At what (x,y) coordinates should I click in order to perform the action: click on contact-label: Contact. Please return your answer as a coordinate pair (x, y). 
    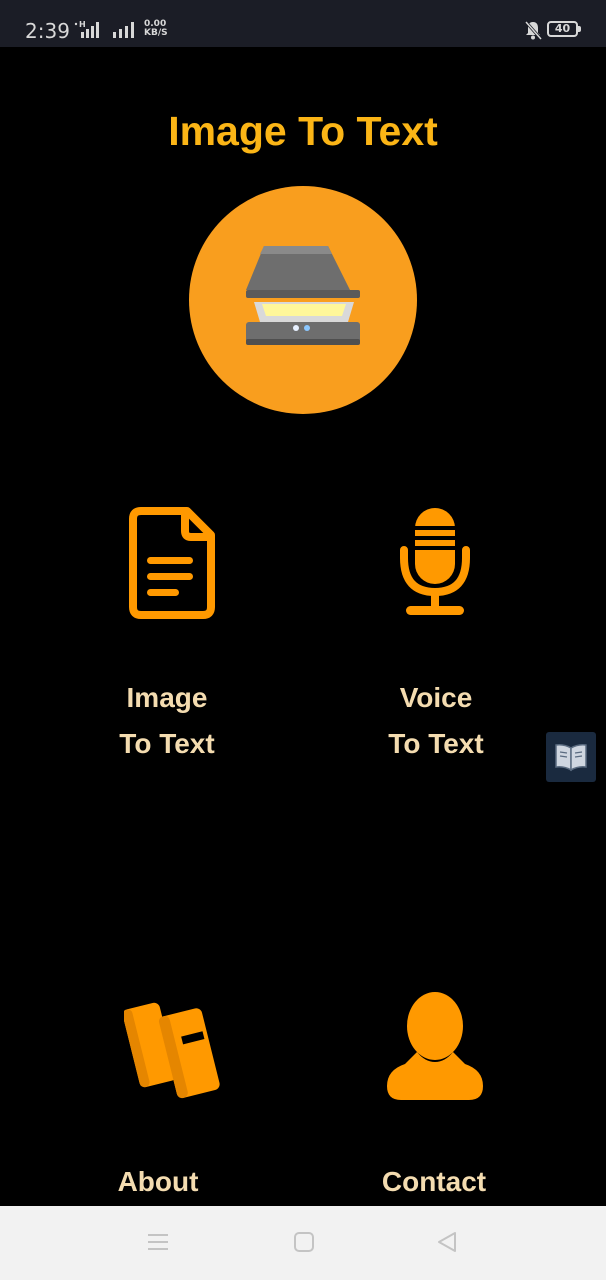
    Looking at the image, I should click on (434, 1181).